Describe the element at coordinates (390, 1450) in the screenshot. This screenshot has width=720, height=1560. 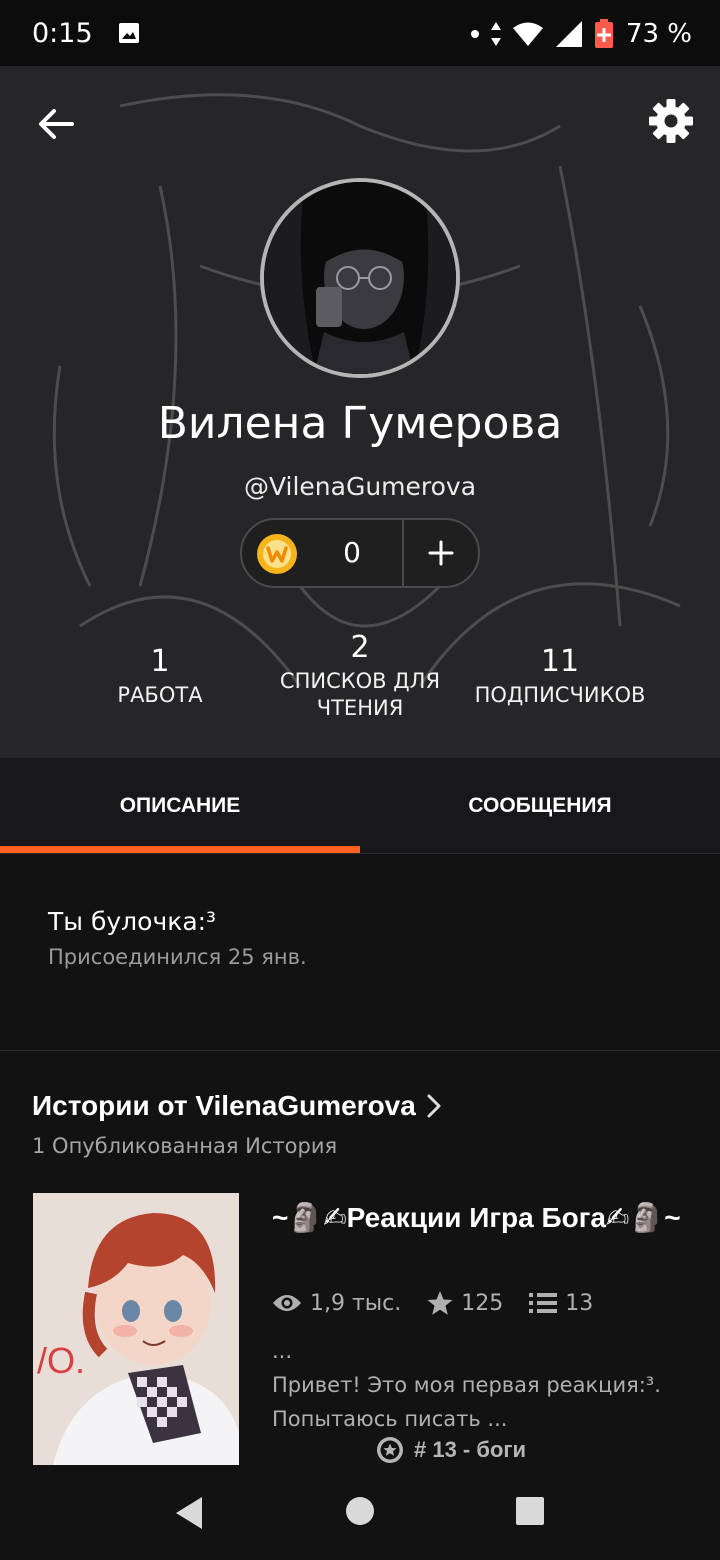
I see `ranking-badge-icon` at that location.